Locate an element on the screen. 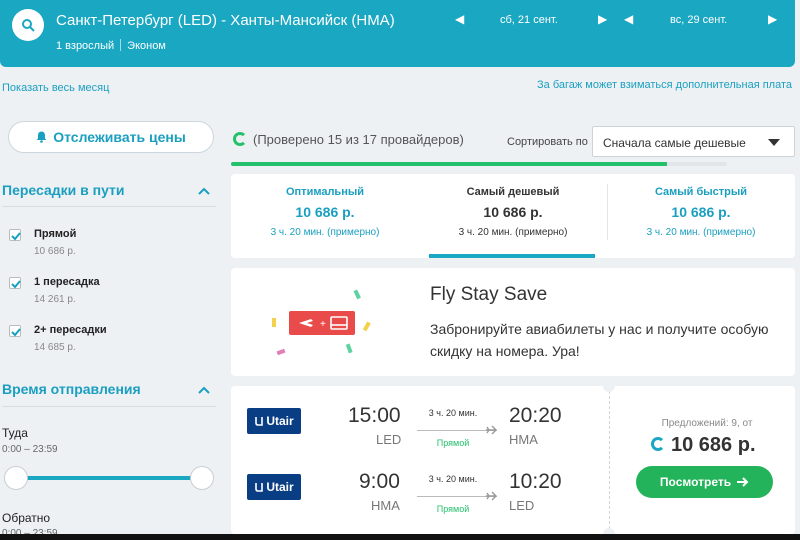 The image size is (800, 540). sort-select: Сначала самые дешевые is located at coordinates (693, 141).